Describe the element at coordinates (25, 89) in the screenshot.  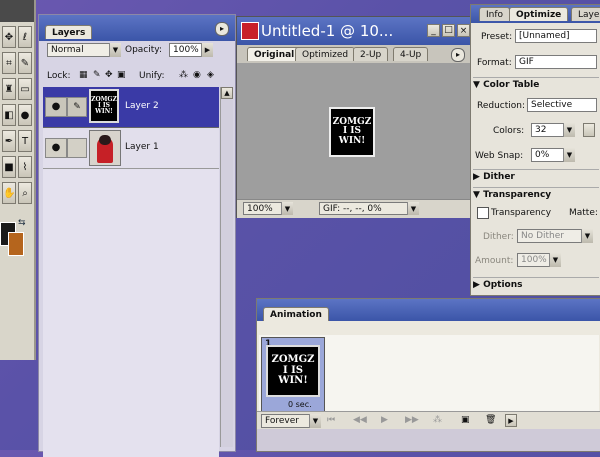
I see `eraser-icon: ▭` at that location.